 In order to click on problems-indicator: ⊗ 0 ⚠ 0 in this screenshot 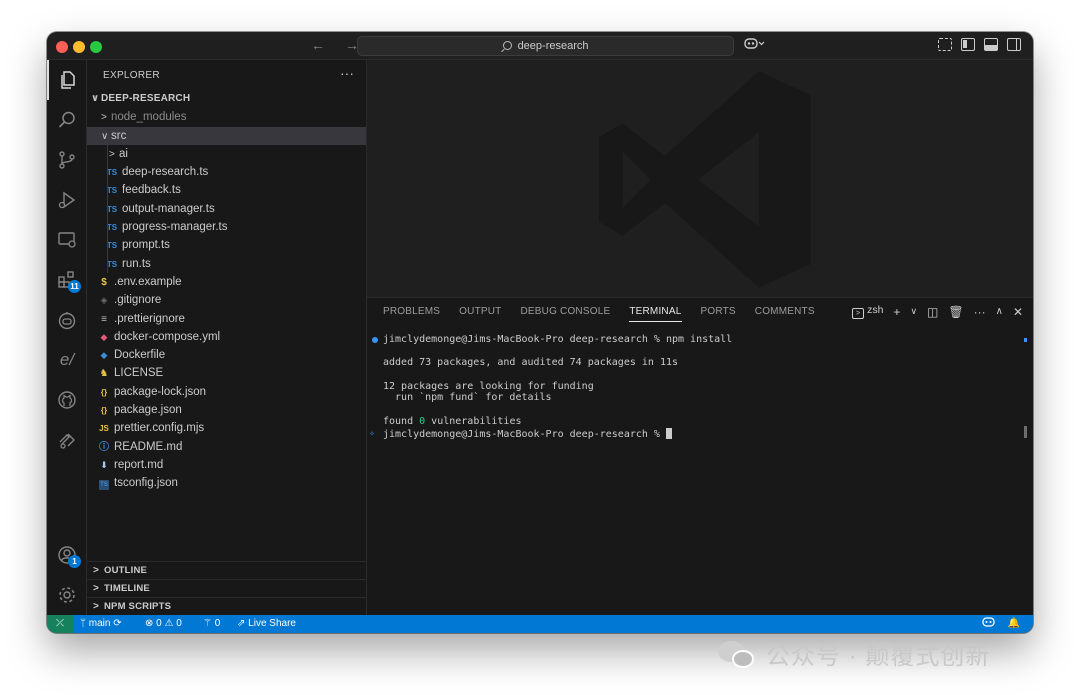, I will do `click(163, 624)`.